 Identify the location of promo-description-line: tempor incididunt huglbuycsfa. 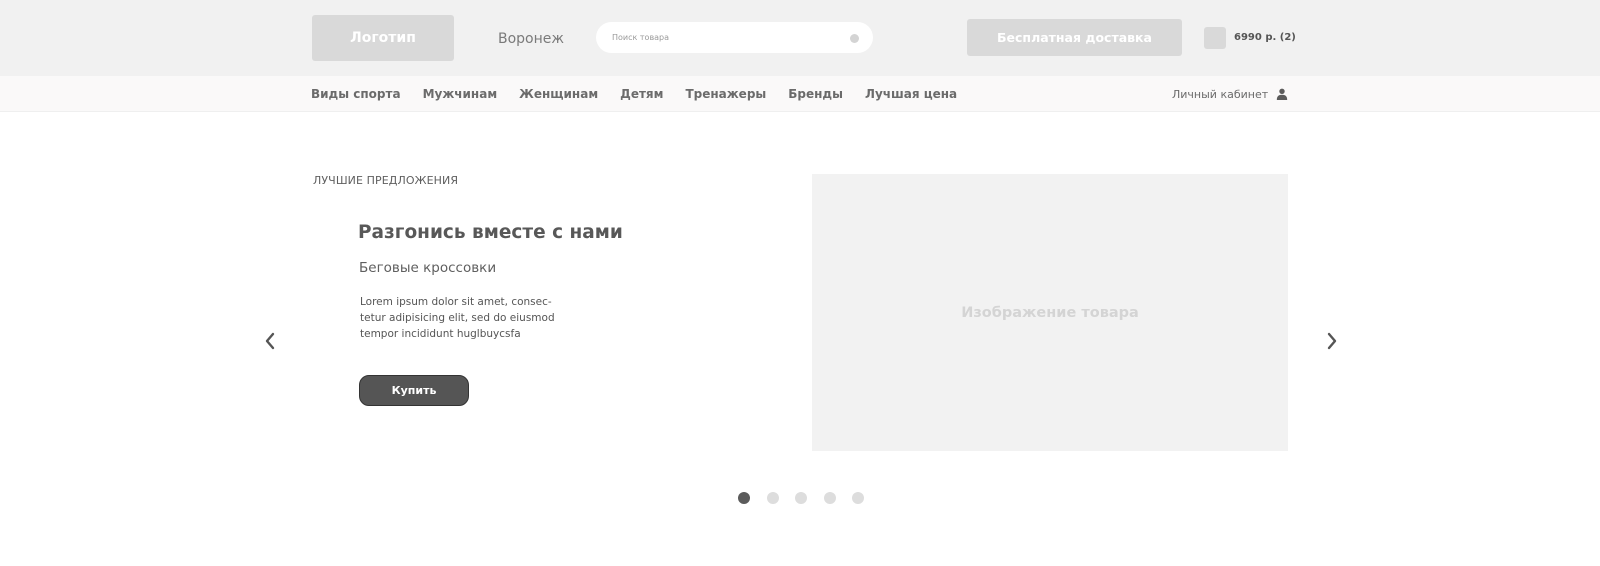
(440, 334).